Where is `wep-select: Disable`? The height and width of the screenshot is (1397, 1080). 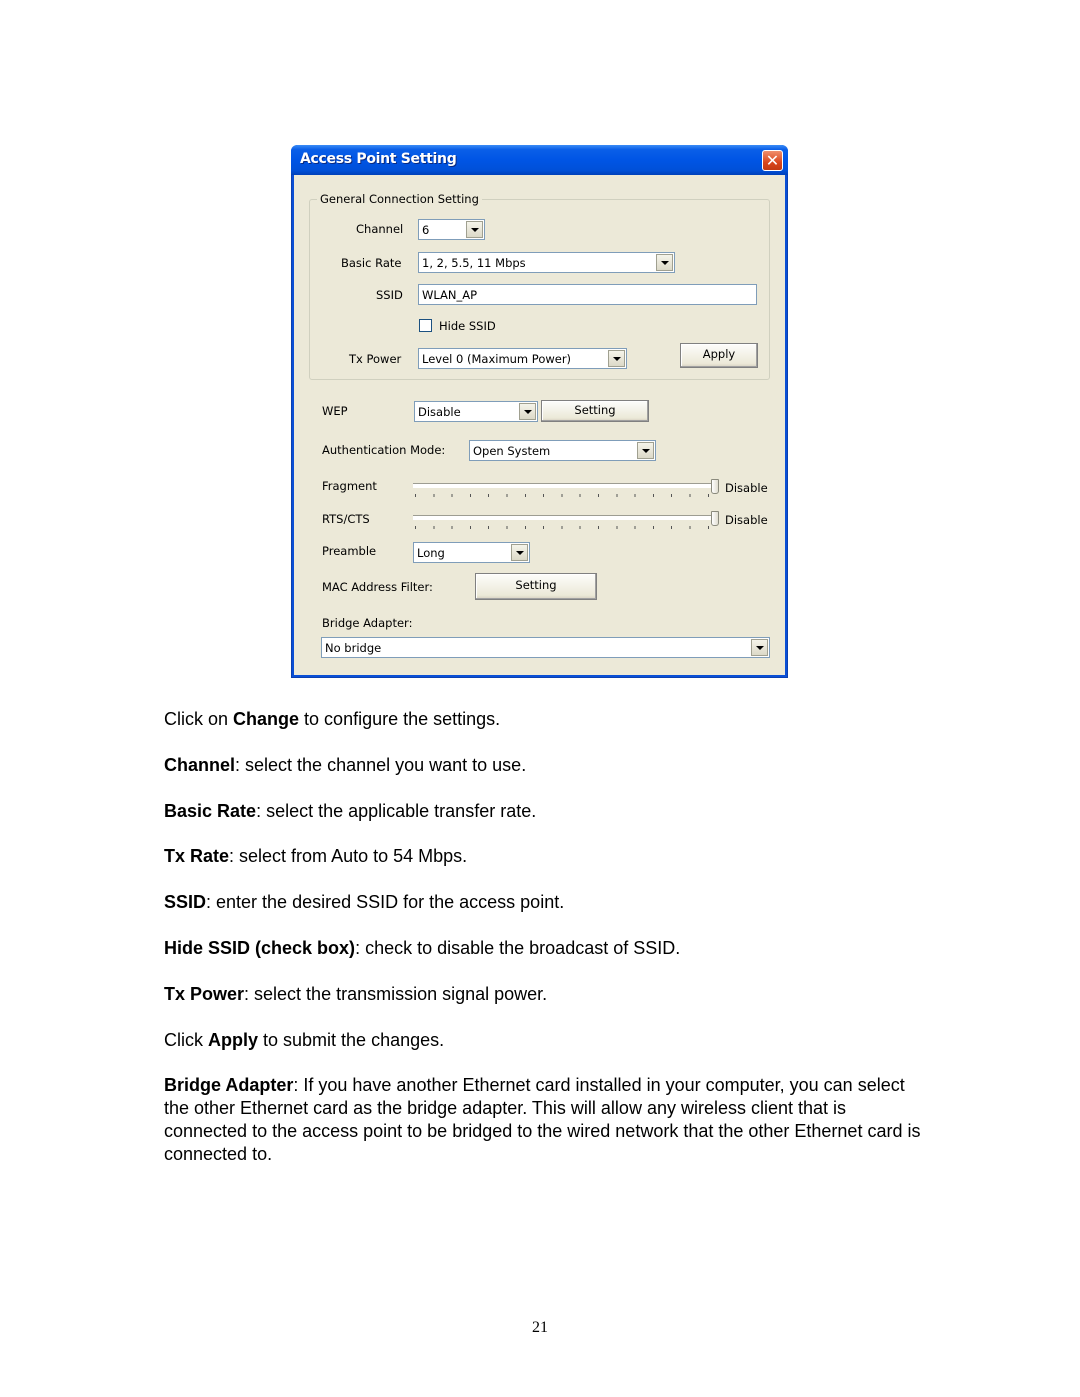 wep-select: Disable is located at coordinates (476, 411).